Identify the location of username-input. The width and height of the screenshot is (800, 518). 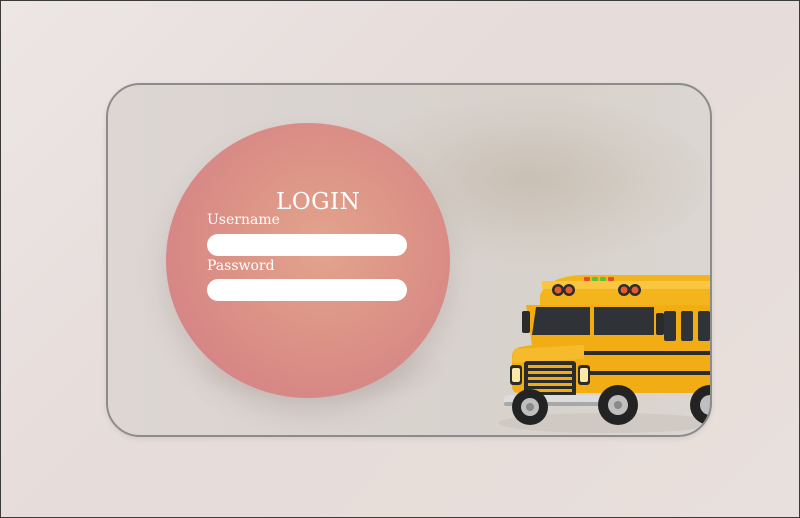
(307, 245).